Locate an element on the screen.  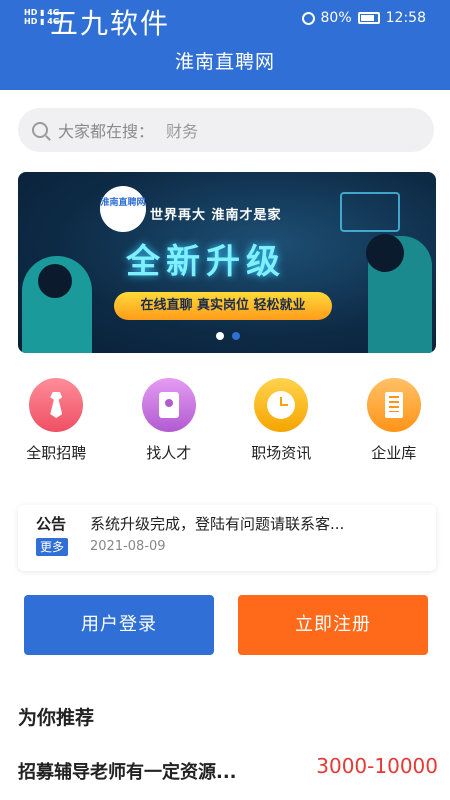
decoration-panel is located at coordinates (370, 212).